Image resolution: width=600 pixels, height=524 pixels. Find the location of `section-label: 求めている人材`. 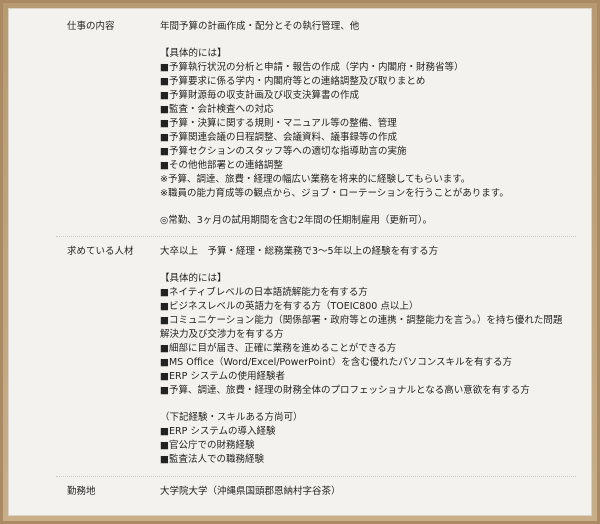

section-label: 求めている人材 is located at coordinates (100, 251).